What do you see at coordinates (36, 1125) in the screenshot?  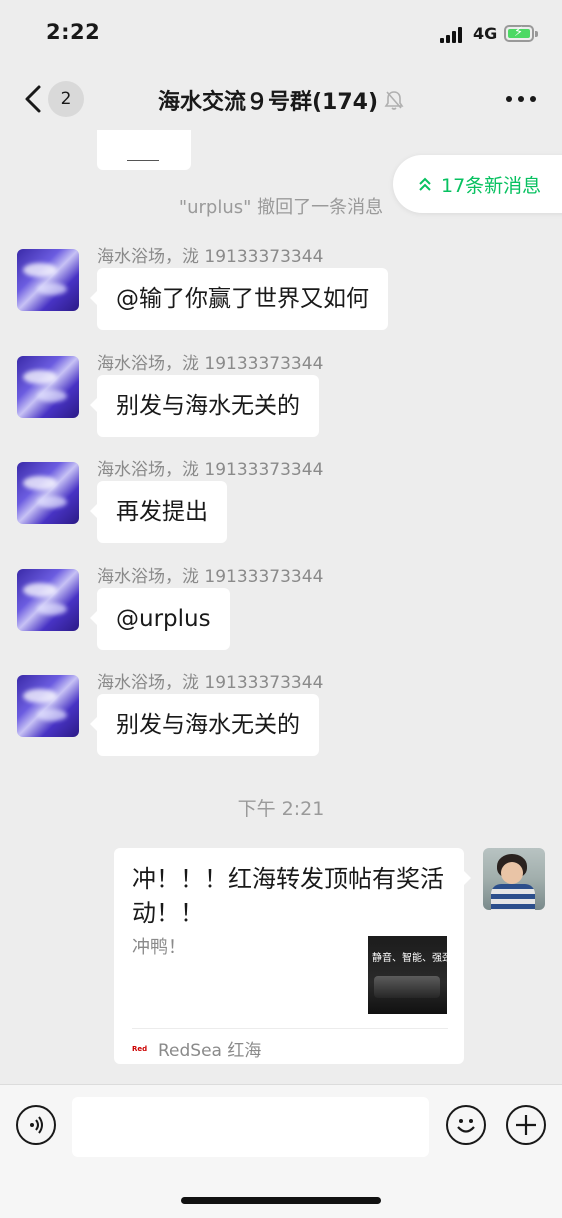 I see `voice-icon` at bounding box center [36, 1125].